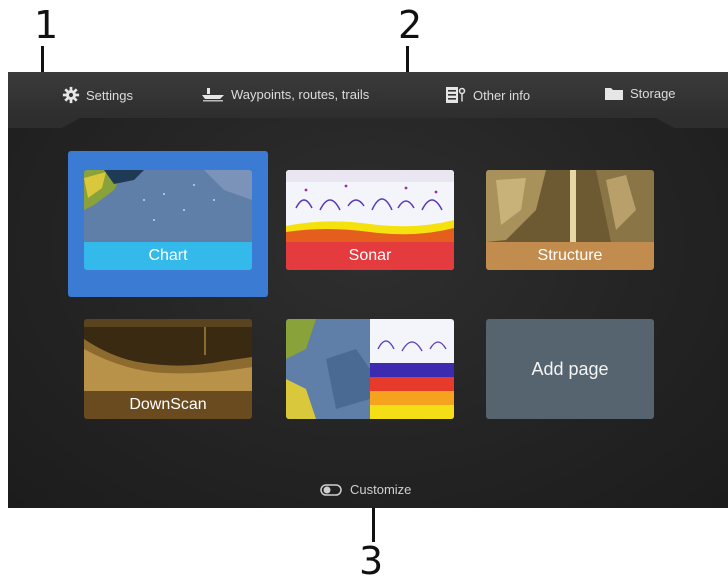 This screenshot has width=728, height=583. What do you see at coordinates (410, 25) in the screenshot?
I see `callout-2: 2` at bounding box center [410, 25].